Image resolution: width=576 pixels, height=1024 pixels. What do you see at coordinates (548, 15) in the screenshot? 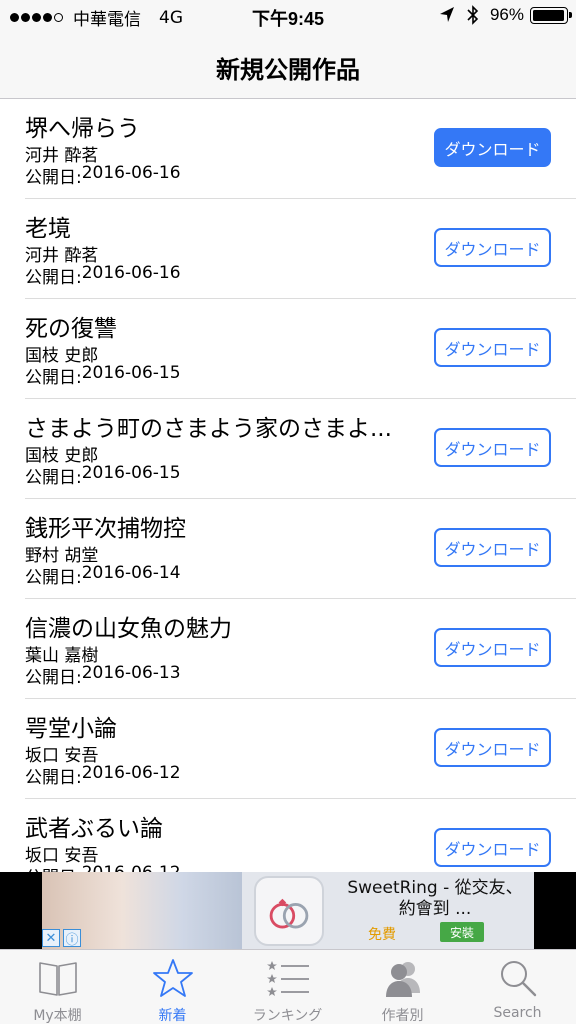
I see `battery-fill` at bounding box center [548, 15].